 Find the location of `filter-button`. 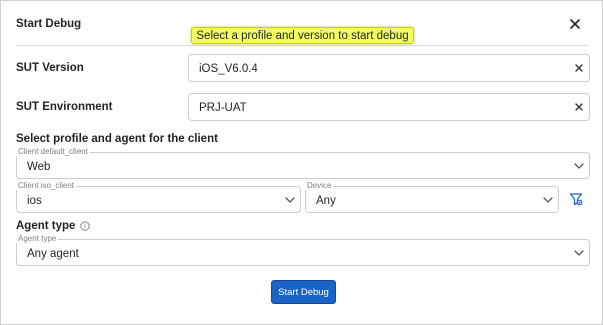

filter-button is located at coordinates (576, 199).